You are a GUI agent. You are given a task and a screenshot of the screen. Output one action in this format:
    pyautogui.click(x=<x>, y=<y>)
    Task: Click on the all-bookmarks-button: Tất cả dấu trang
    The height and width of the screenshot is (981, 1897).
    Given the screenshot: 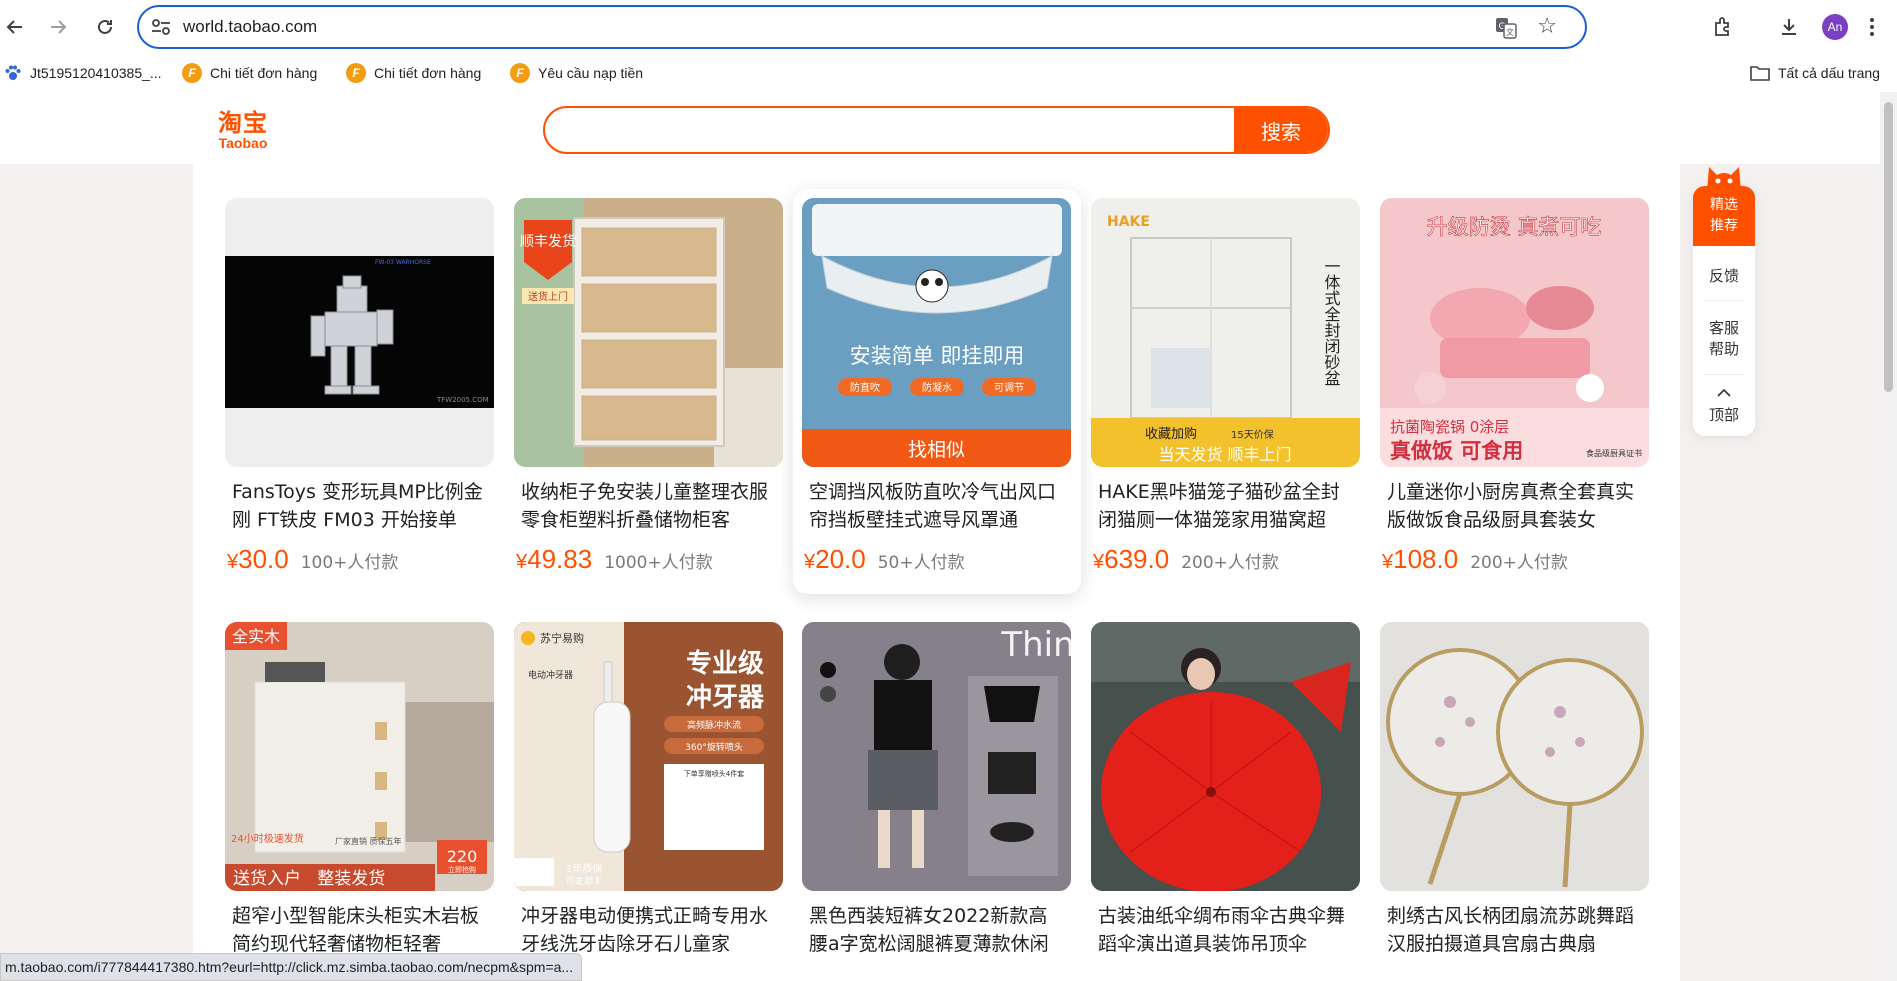 What is the action you would take?
    pyautogui.click(x=1815, y=73)
    